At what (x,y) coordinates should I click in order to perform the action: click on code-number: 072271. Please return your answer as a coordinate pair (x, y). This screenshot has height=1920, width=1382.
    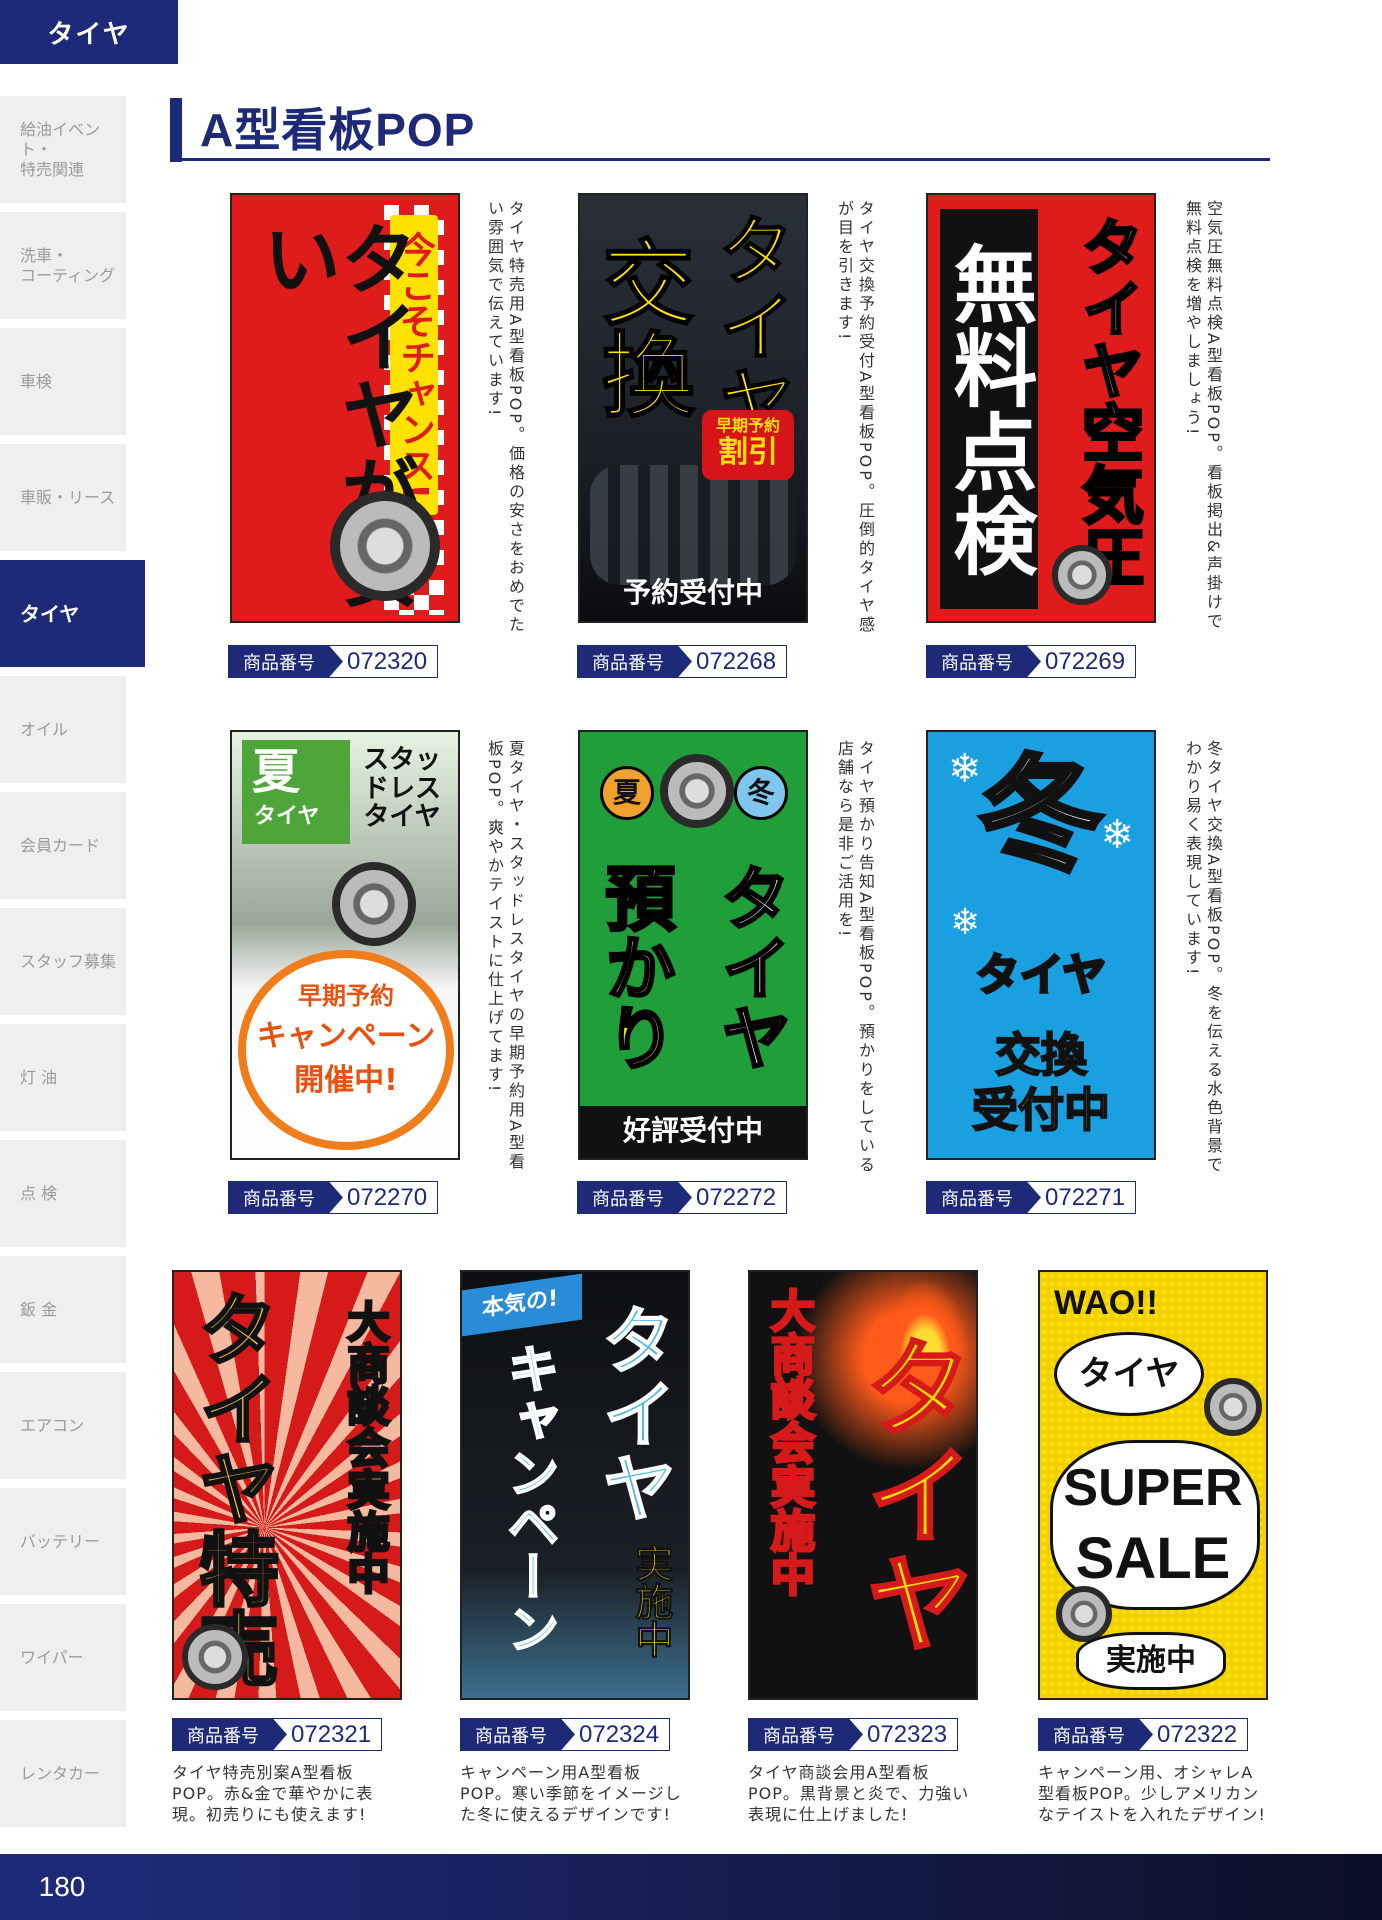
    Looking at the image, I should click on (1085, 1197).